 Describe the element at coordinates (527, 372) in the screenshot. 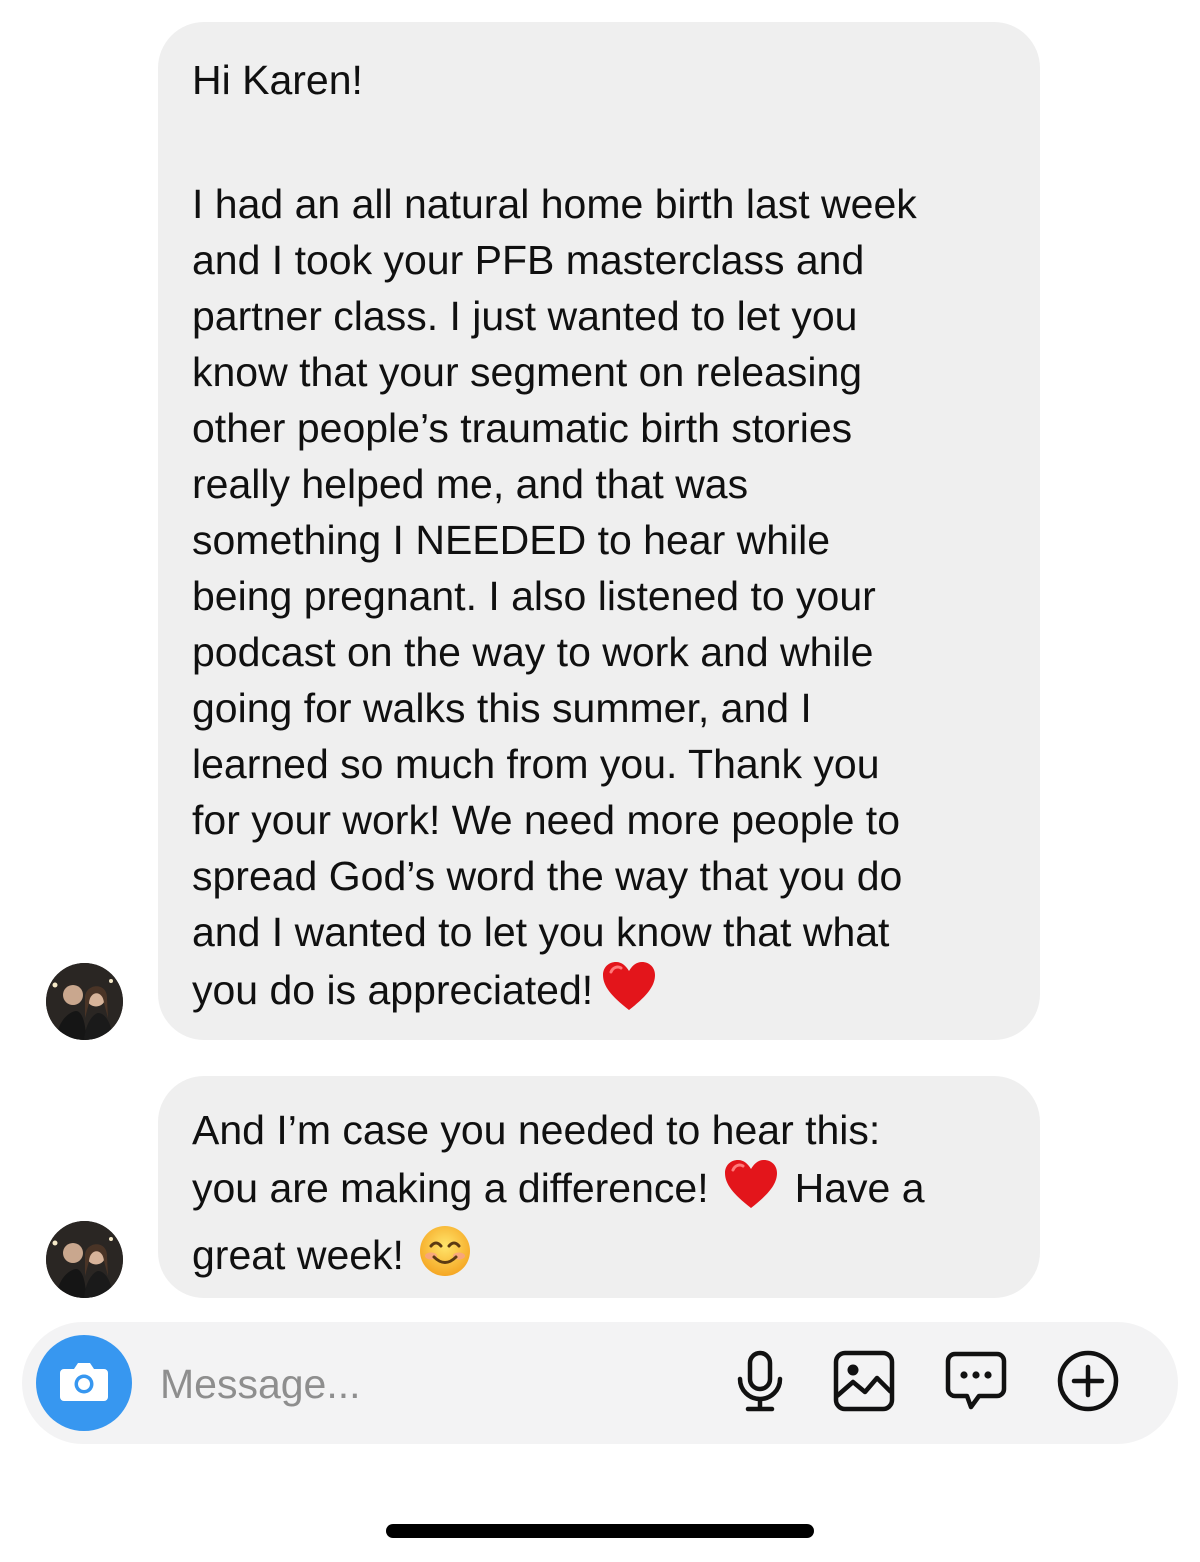

I see `message-line: know that your segment on releasing` at that location.